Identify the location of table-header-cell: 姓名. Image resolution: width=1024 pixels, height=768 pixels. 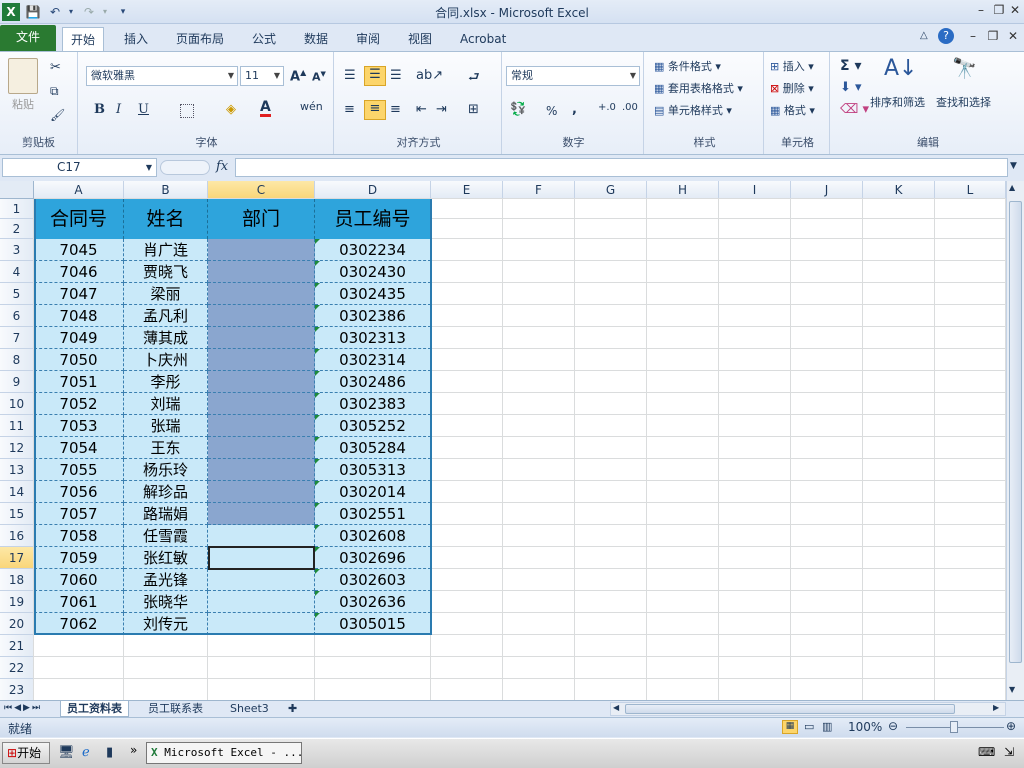
(166, 219).